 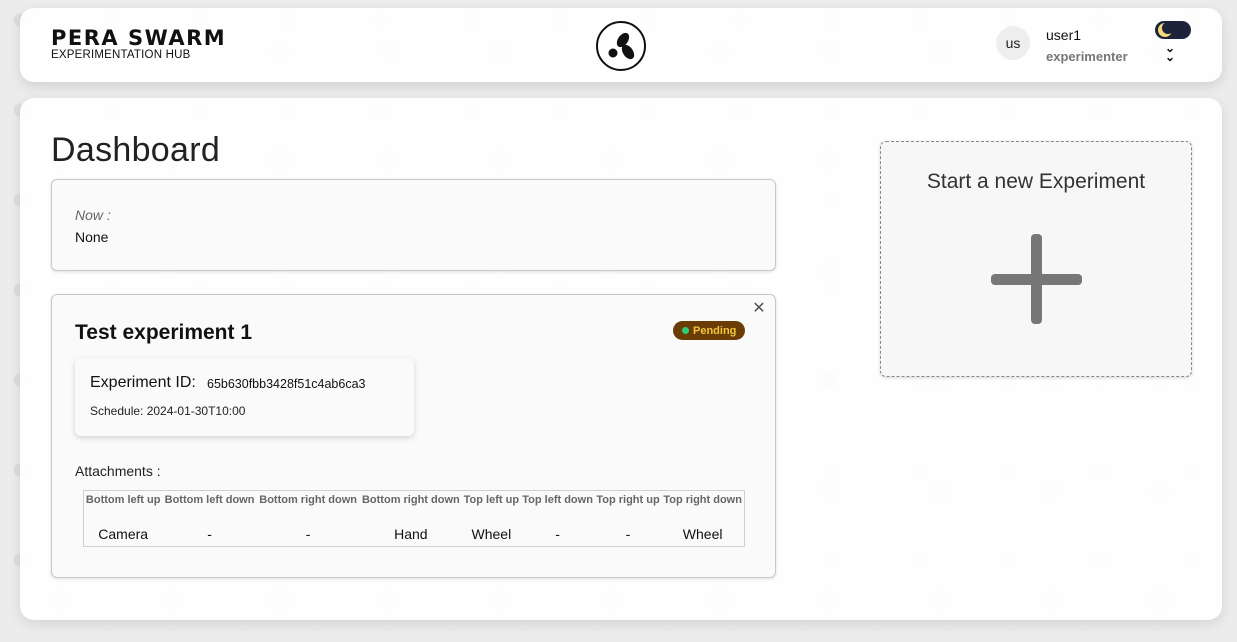 What do you see at coordinates (123, 534) in the screenshot?
I see `table-cell: Camera` at bounding box center [123, 534].